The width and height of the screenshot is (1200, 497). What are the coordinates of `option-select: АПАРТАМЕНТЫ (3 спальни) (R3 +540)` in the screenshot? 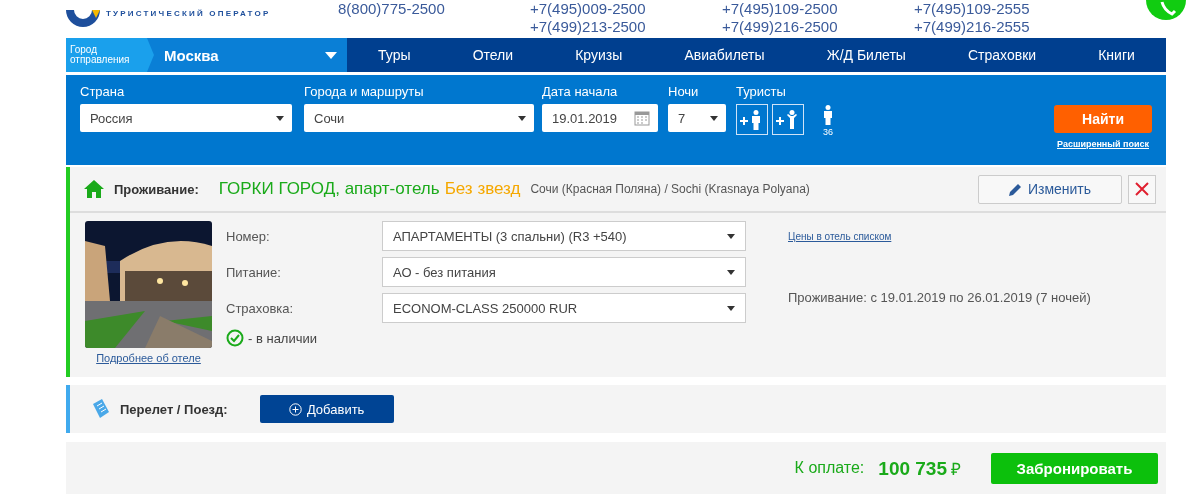 It's located at (564, 236).